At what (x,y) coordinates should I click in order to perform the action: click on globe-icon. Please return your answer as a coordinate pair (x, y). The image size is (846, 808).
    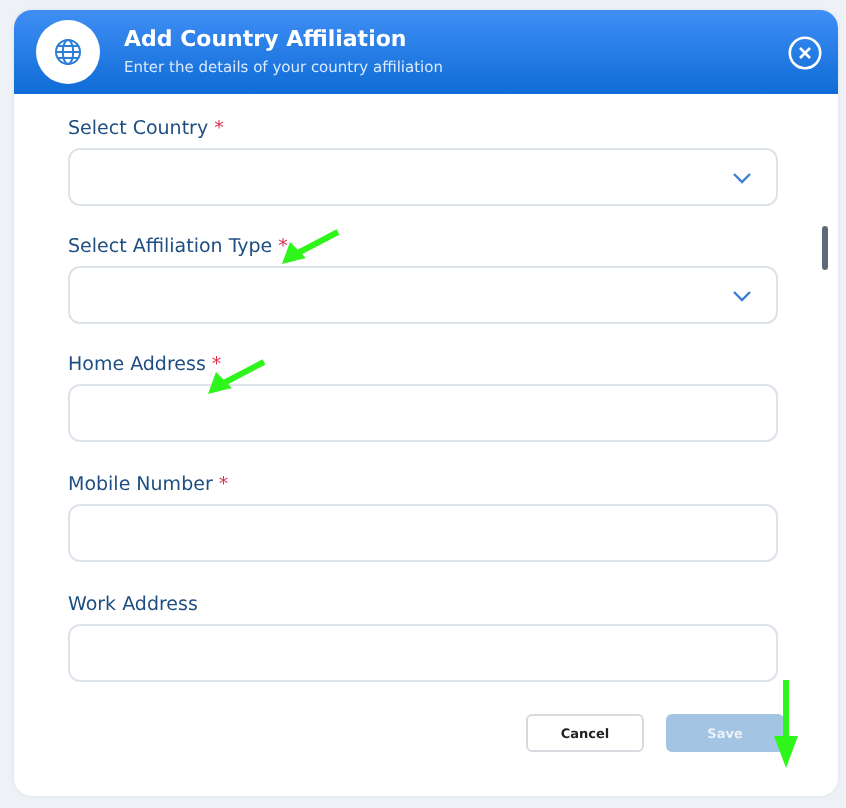
    Looking at the image, I should click on (68, 52).